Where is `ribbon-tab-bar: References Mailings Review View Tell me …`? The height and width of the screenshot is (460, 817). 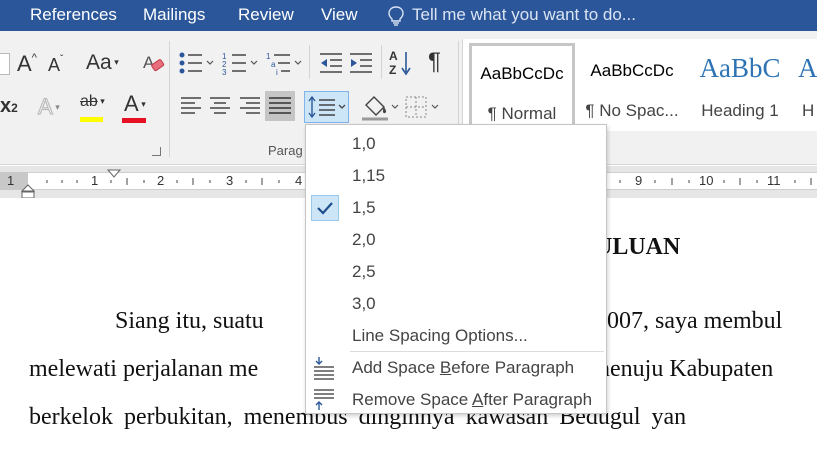 ribbon-tab-bar: References Mailings Review View Tell me … is located at coordinates (408, 15).